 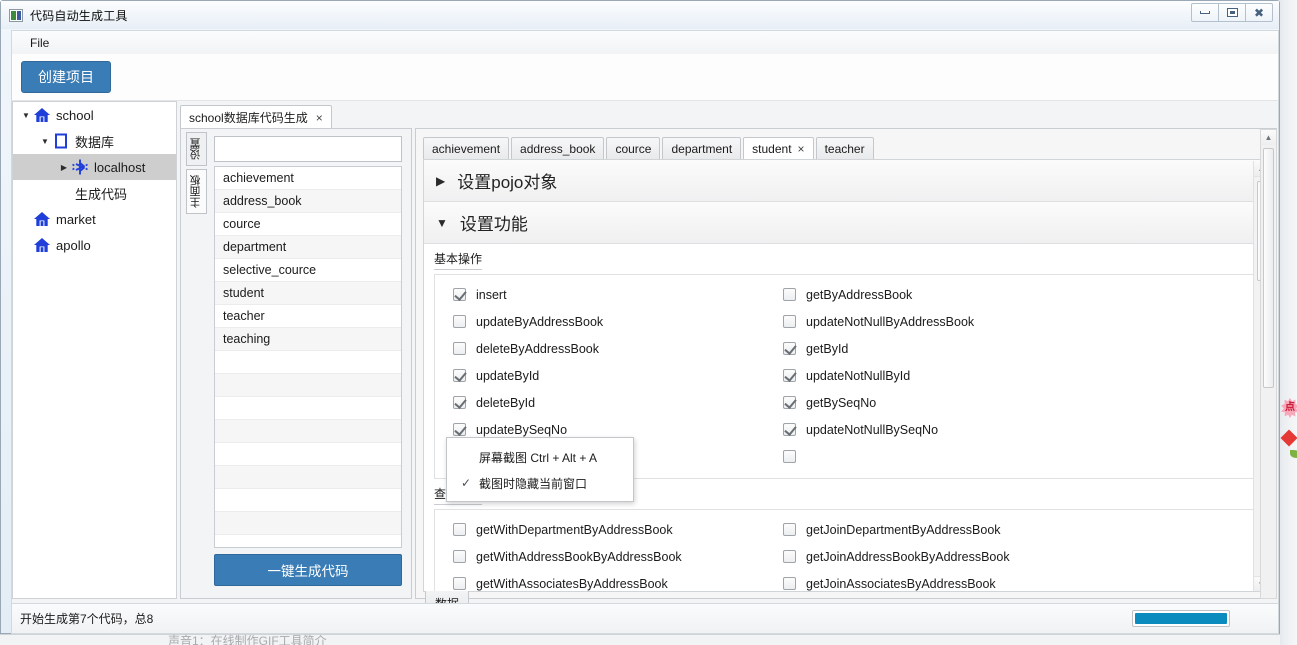 I want to click on tree-node-生成代码: 生成代码, so click(x=94, y=193).